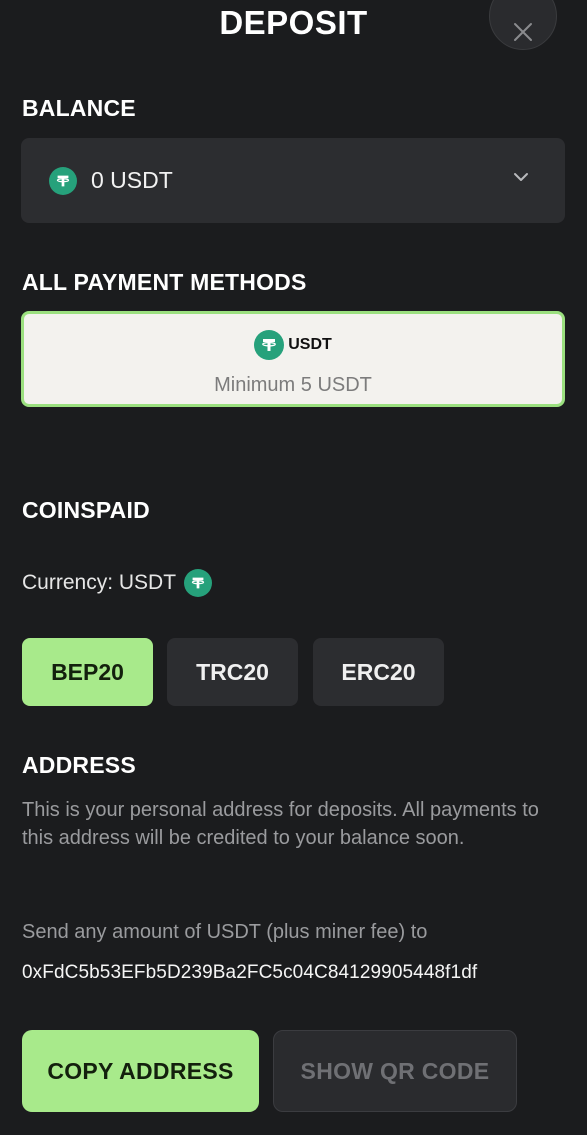  I want to click on address-heading: ADDRESS, so click(79, 765).